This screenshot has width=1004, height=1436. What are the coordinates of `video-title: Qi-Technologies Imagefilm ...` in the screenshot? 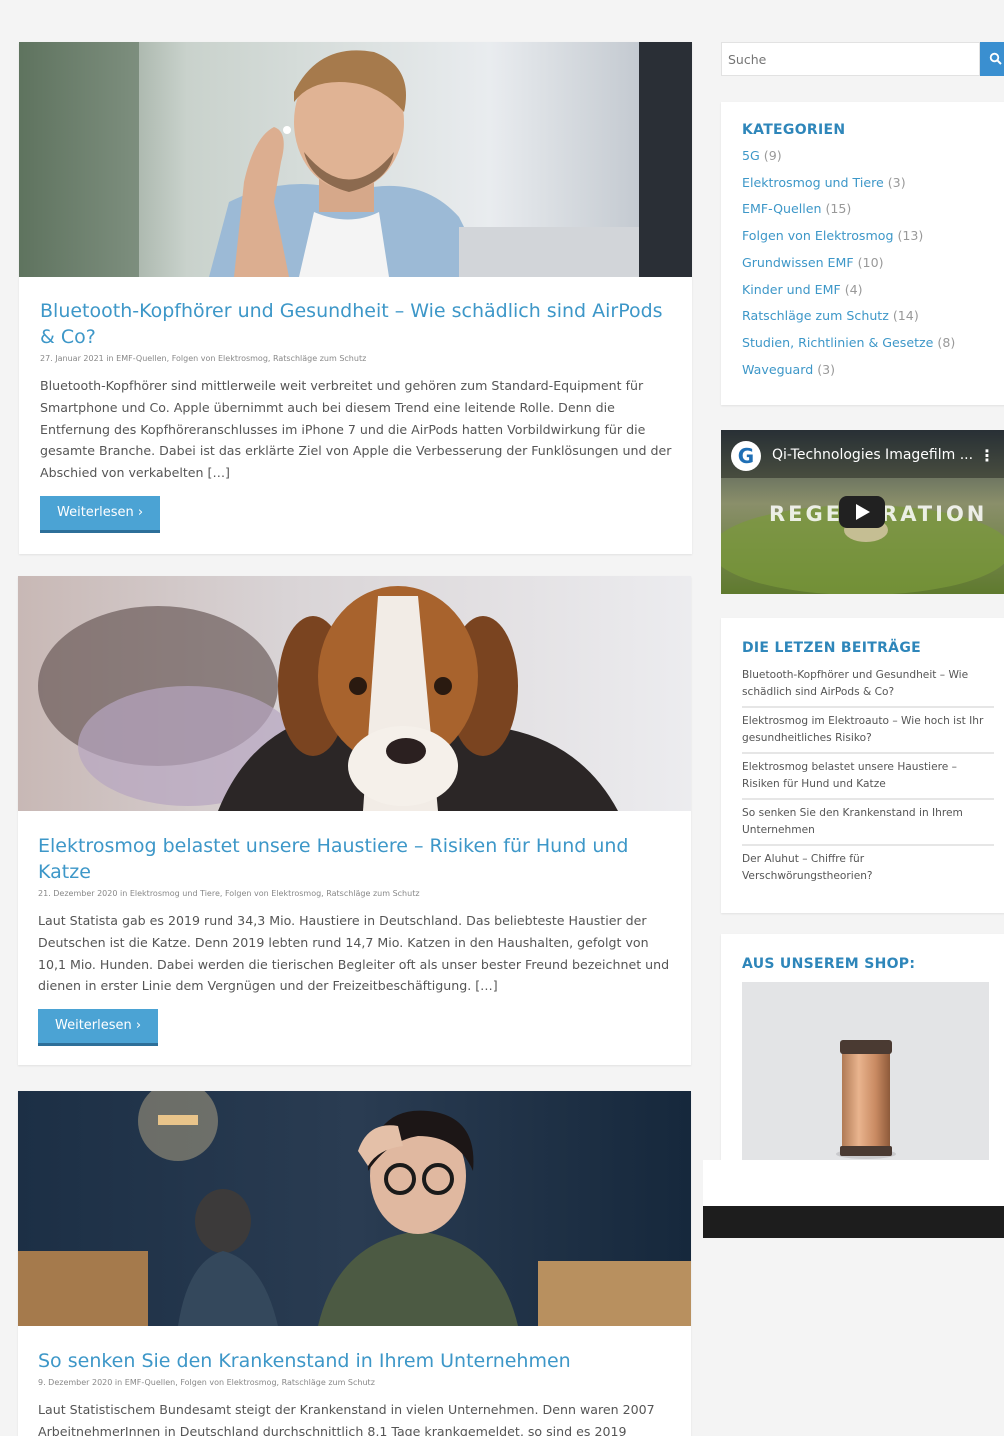 It's located at (872, 455).